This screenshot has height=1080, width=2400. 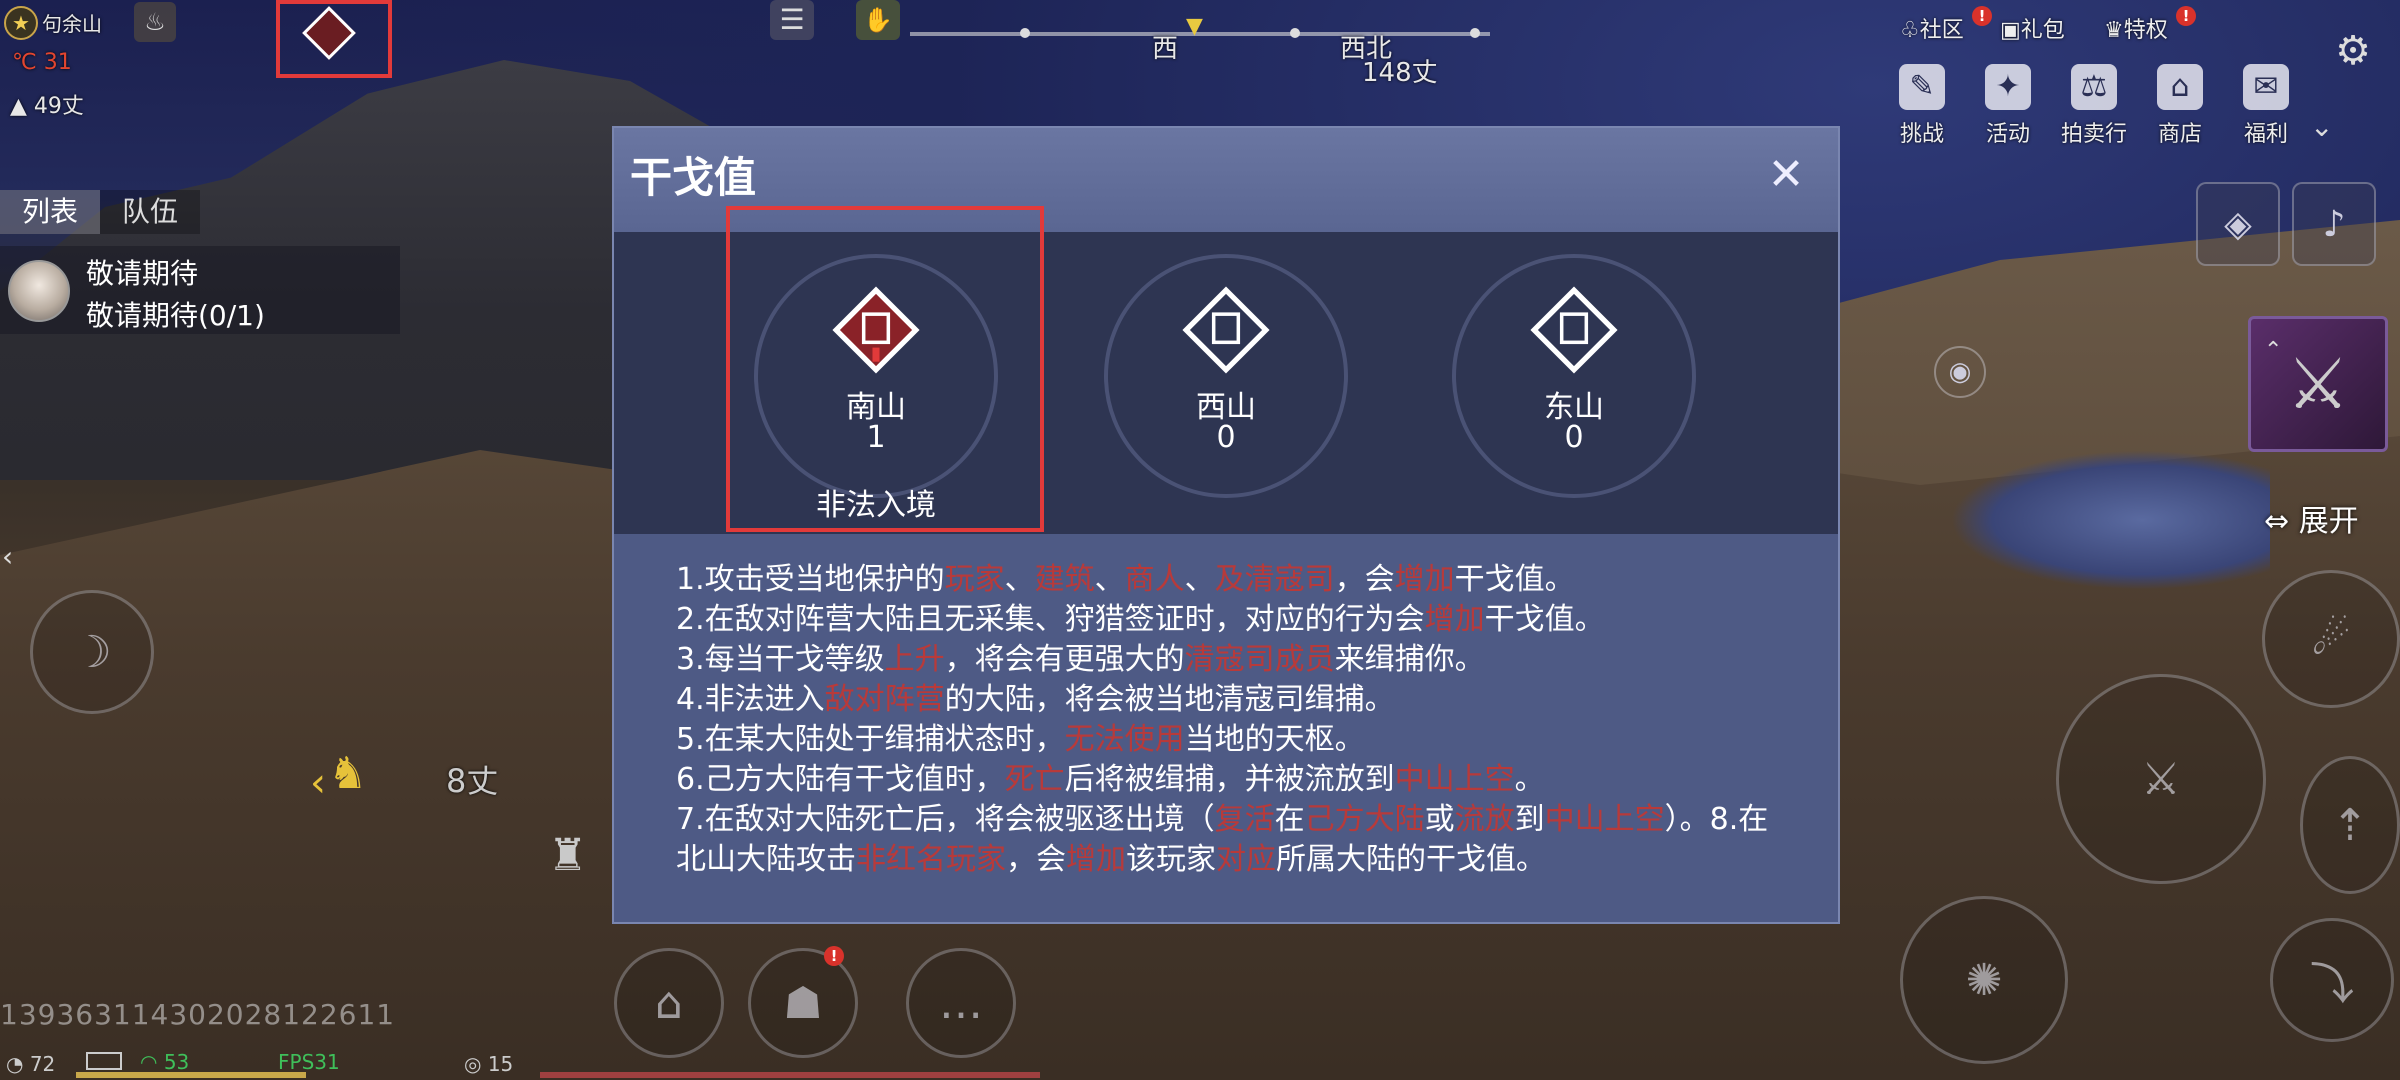 What do you see at coordinates (974, 579) in the screenshot?
I see `highlight-term: 玩家` at bounding box center [974, 579].